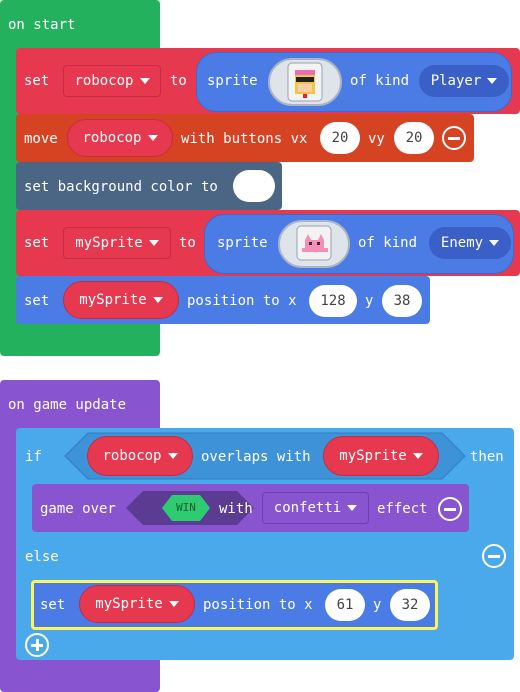 This screenshot has height=692, width=520. I want to click on enemy-kind-dropdown: Enemy, so click(470, 243).